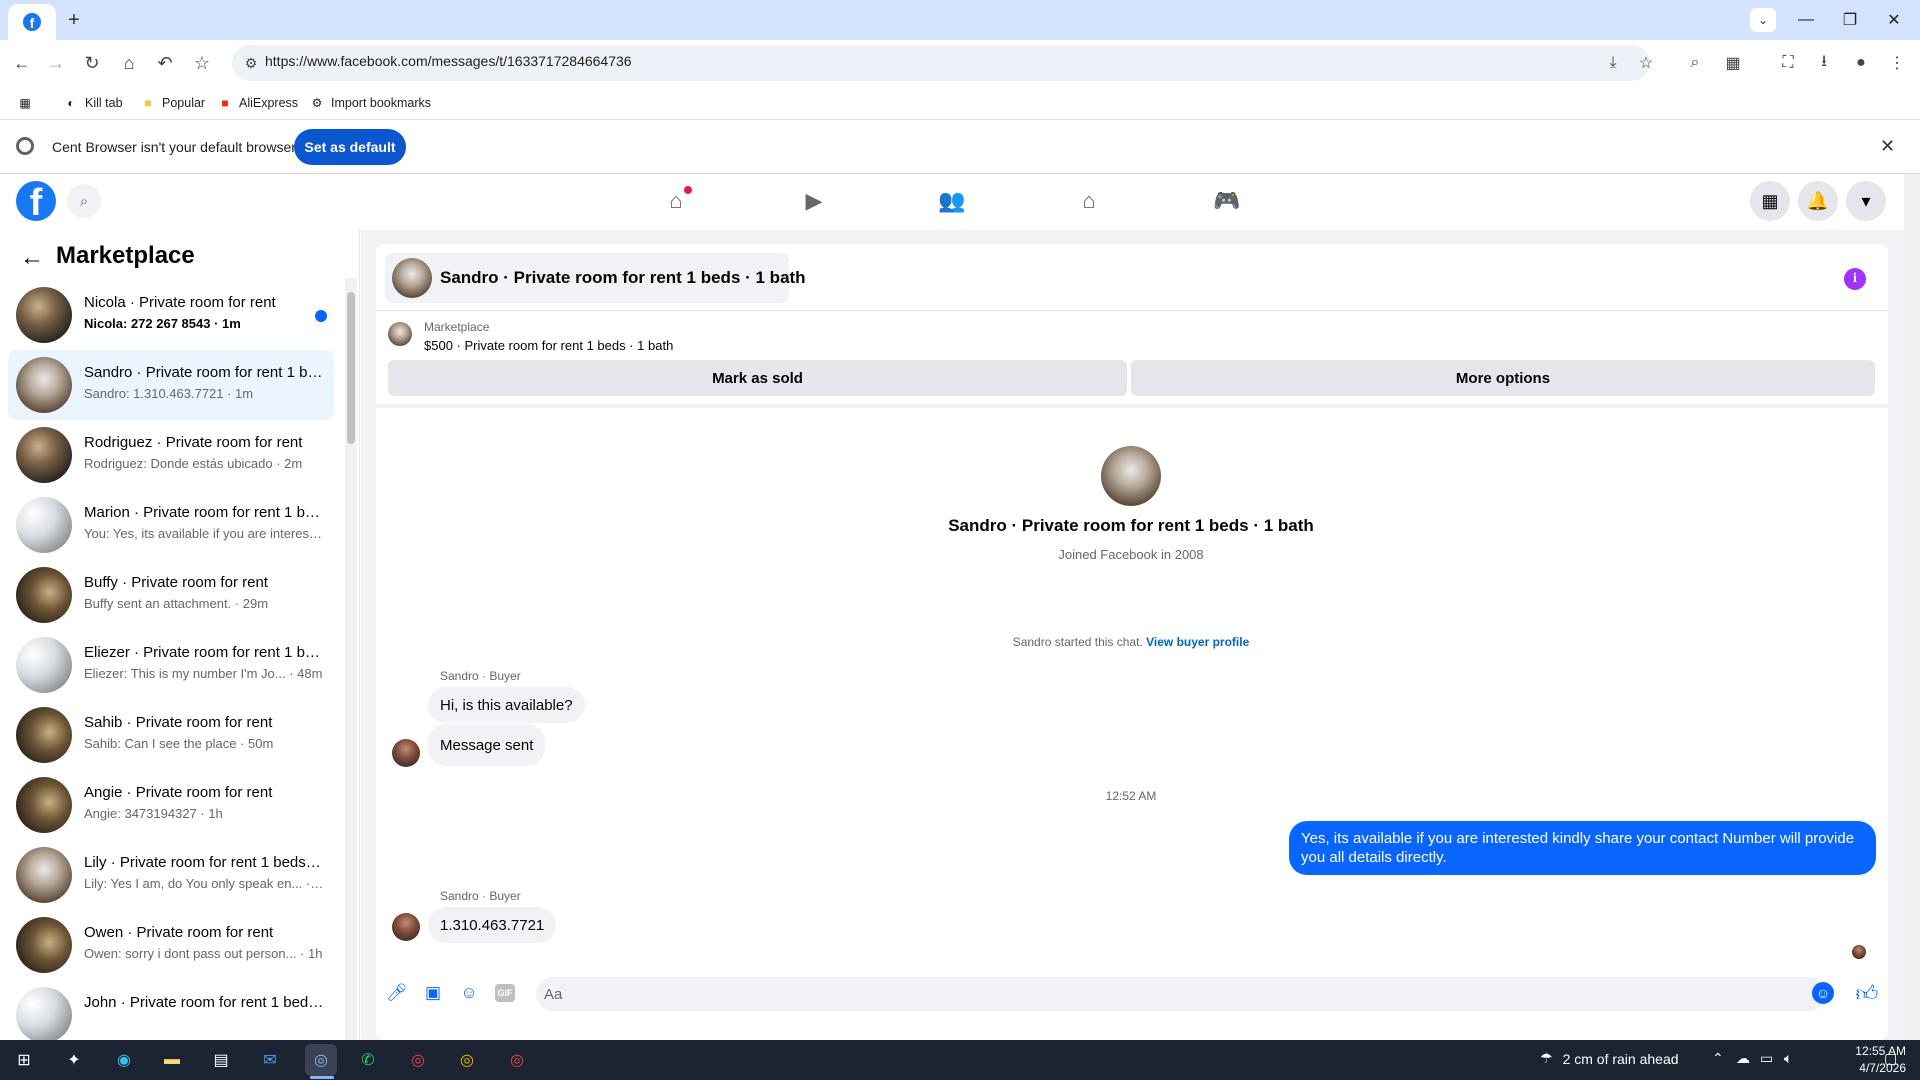 This screenshot has height=1080, width=1920. I want to click on aliexpress-icon: ■, so click(225, 103).